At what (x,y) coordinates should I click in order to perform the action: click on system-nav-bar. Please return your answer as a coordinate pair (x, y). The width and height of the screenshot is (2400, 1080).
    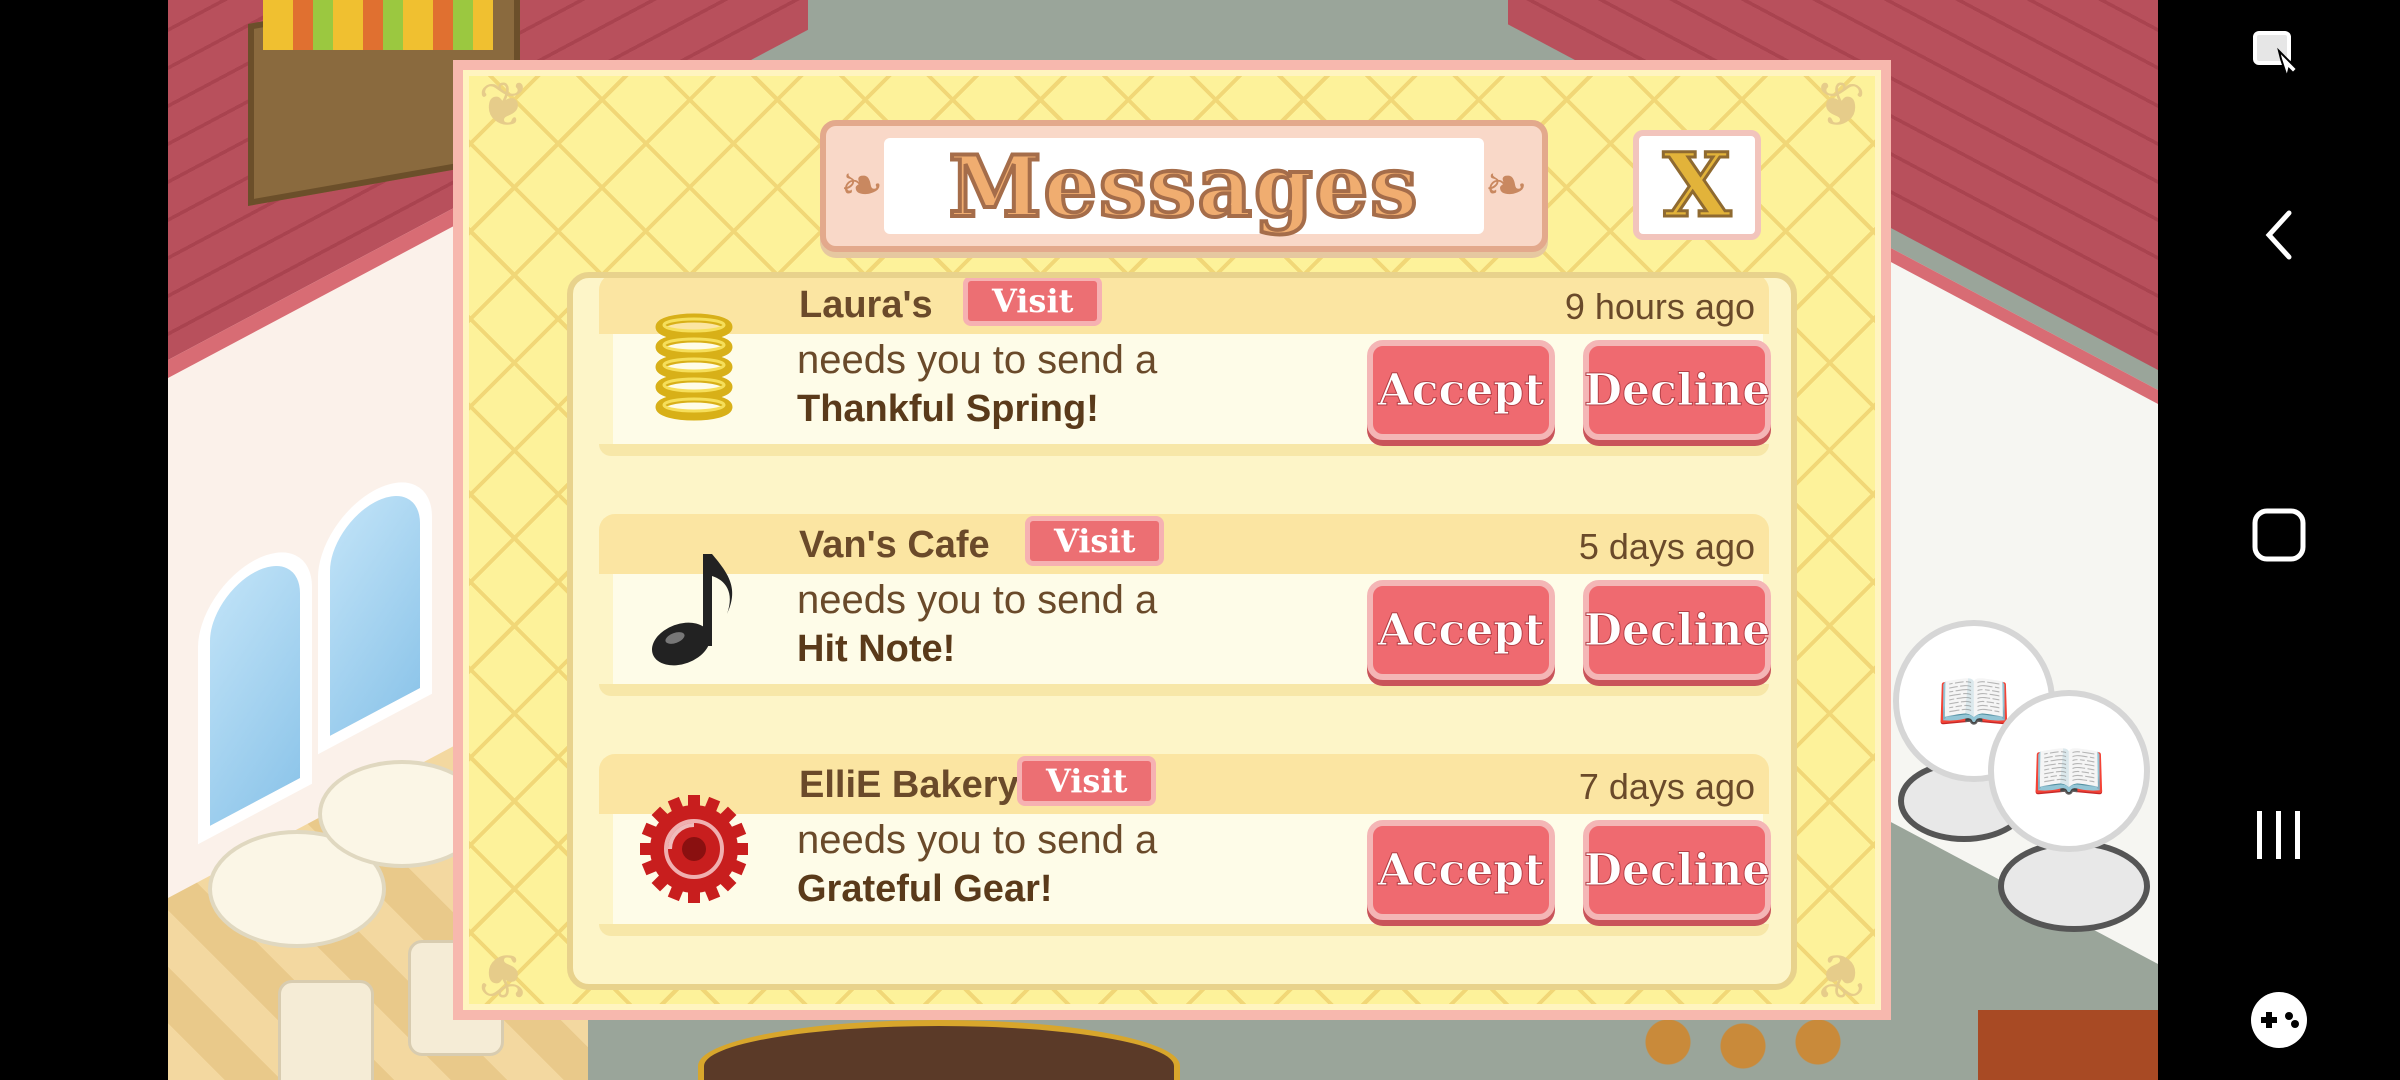
    Looking at the image, I should click on (2279, 540).